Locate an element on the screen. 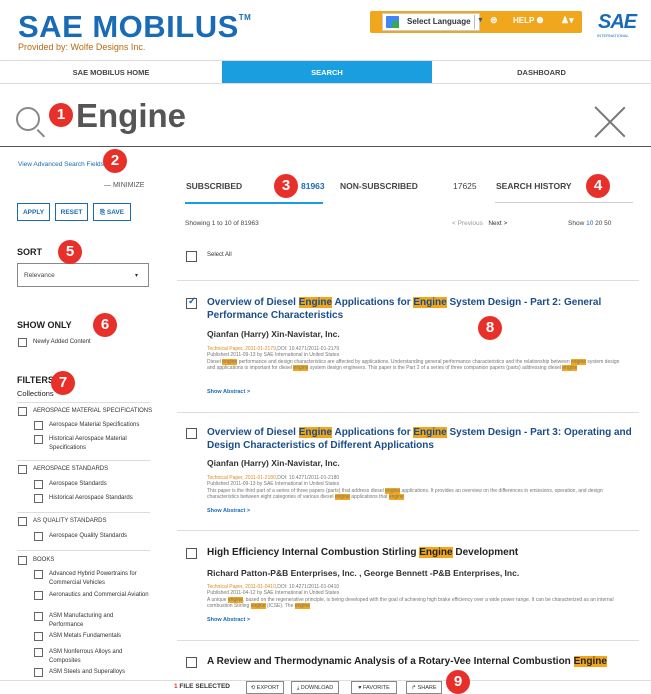  tab-non-subscribed: NON-SUBSCRIBED is located at coordinates (379, 186).